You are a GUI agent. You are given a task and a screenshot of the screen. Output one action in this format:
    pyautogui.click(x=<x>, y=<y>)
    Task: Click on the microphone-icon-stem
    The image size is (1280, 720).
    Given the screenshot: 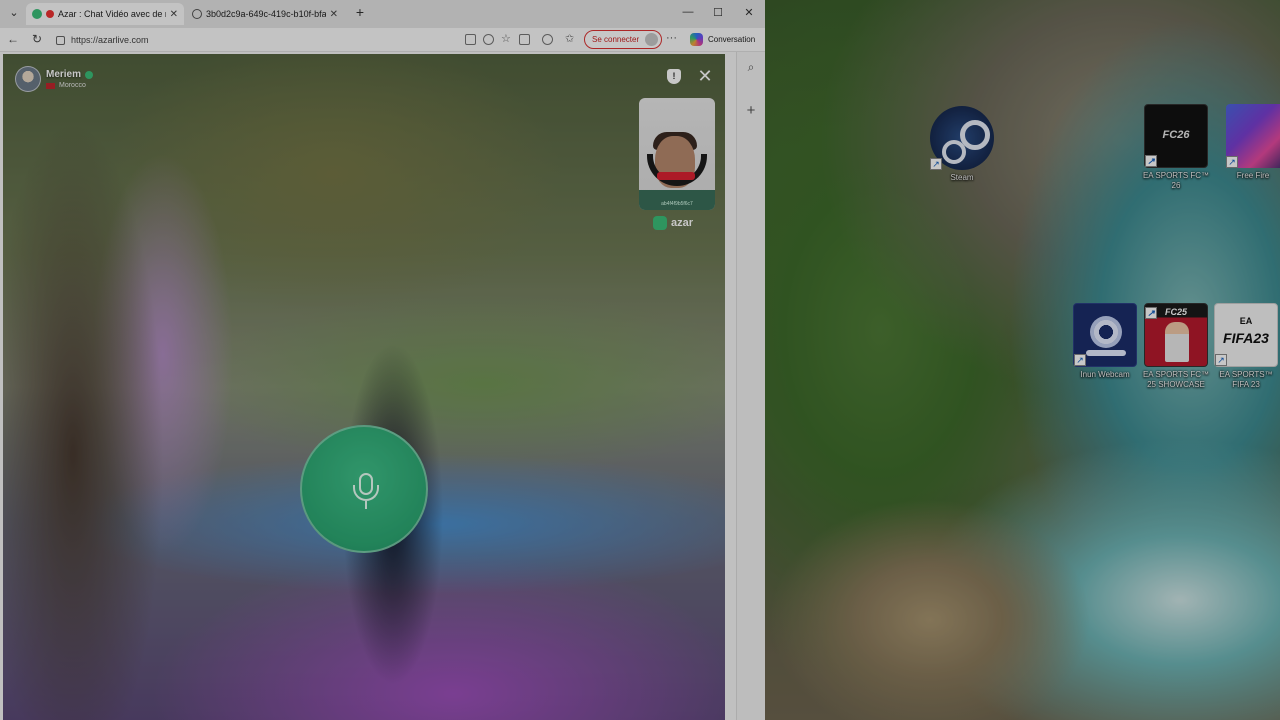 What is the action you would take?
    pyautogui.click(x=366, y=505)
    